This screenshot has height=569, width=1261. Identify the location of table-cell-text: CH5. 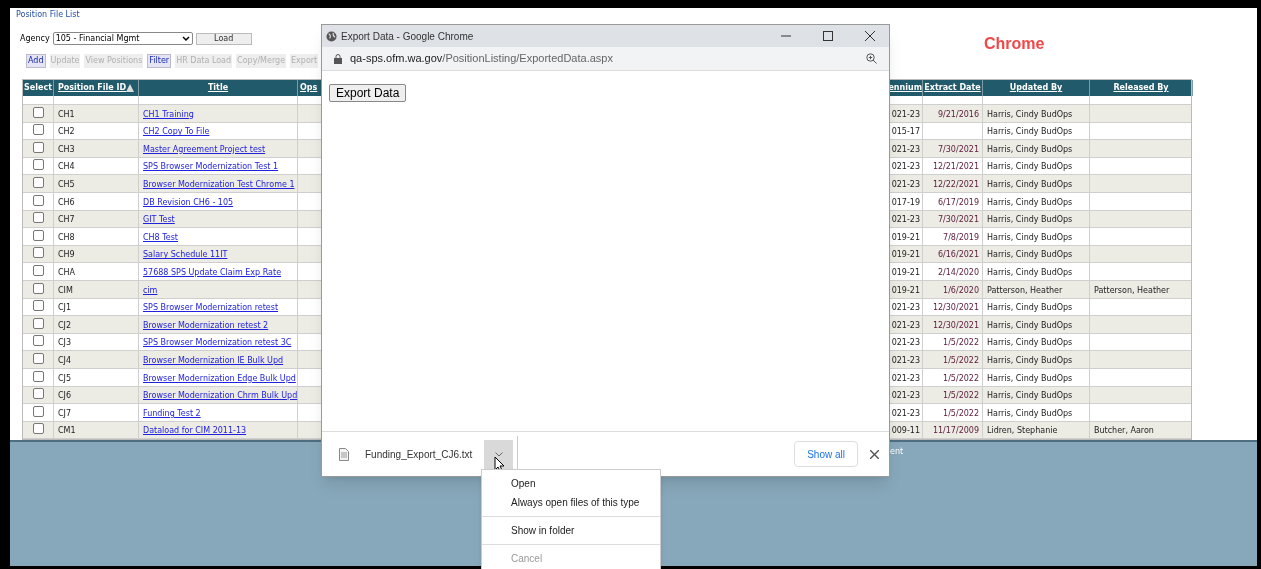
(66, 184).